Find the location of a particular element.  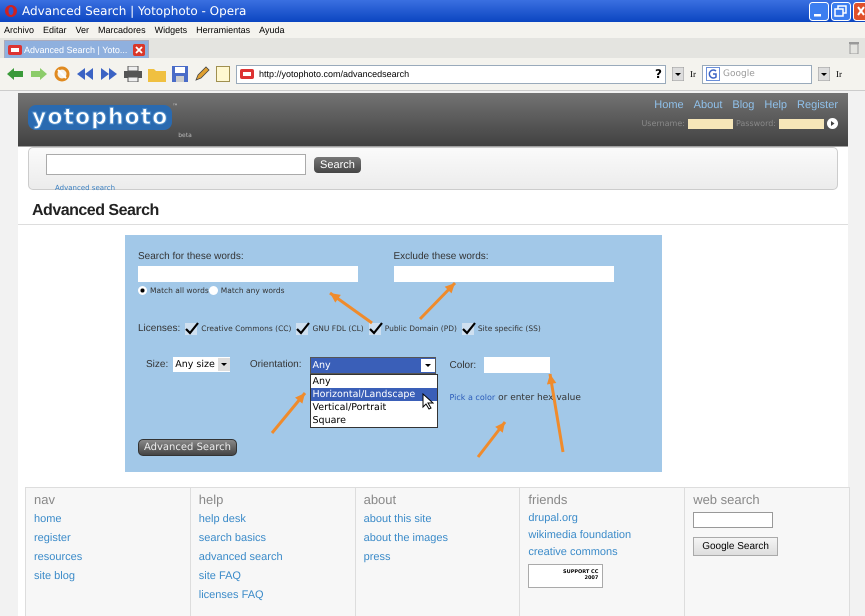

footer-link: about the images is located at coordinates (406, 538).